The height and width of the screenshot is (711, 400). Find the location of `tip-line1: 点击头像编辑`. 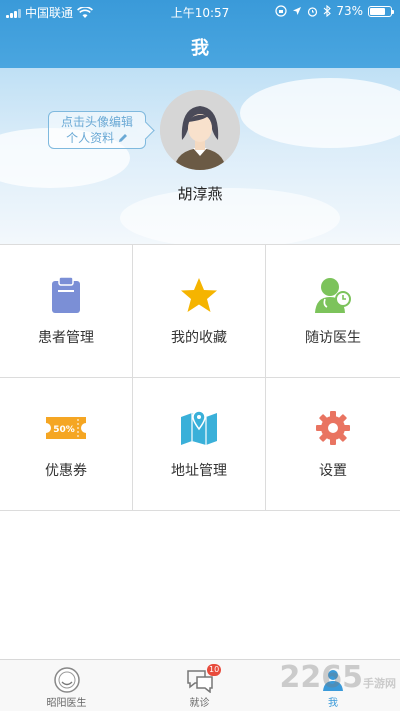

tip-line1: 点击头像编辑 is located at coordinates (96, 122).